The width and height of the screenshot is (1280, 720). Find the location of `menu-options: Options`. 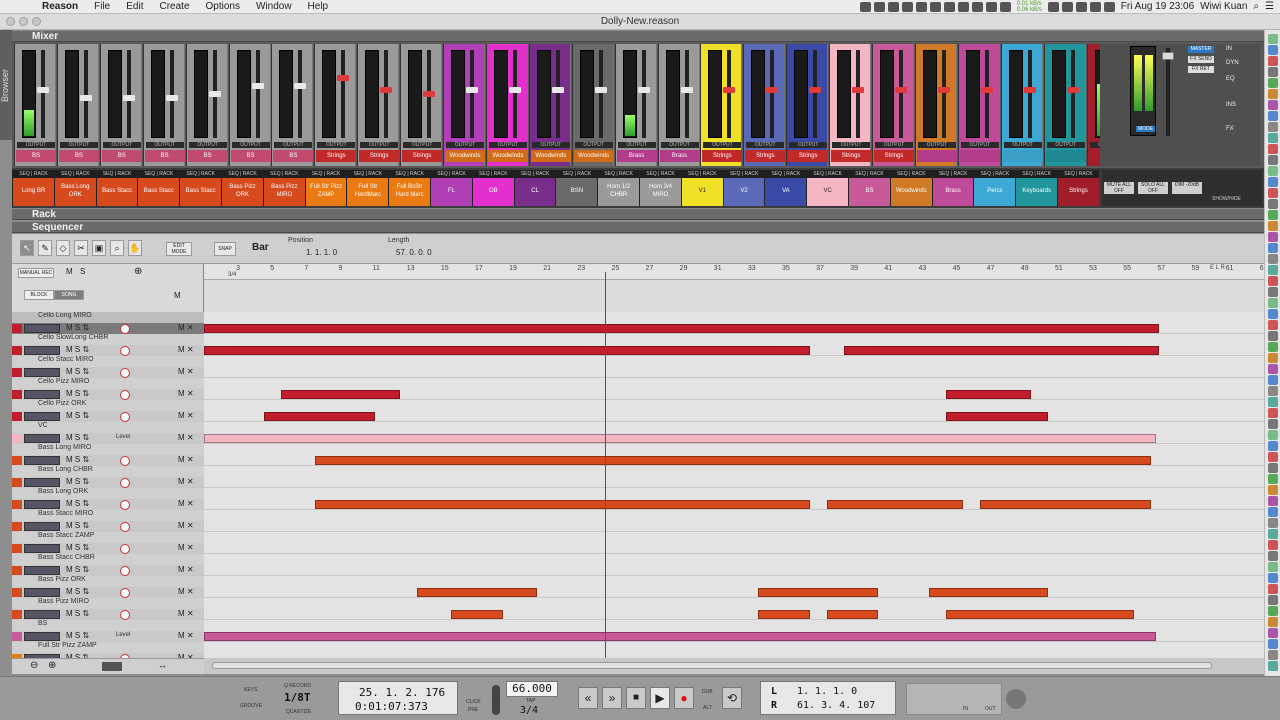

menu-options: Options is located at coordinates (223, 6).